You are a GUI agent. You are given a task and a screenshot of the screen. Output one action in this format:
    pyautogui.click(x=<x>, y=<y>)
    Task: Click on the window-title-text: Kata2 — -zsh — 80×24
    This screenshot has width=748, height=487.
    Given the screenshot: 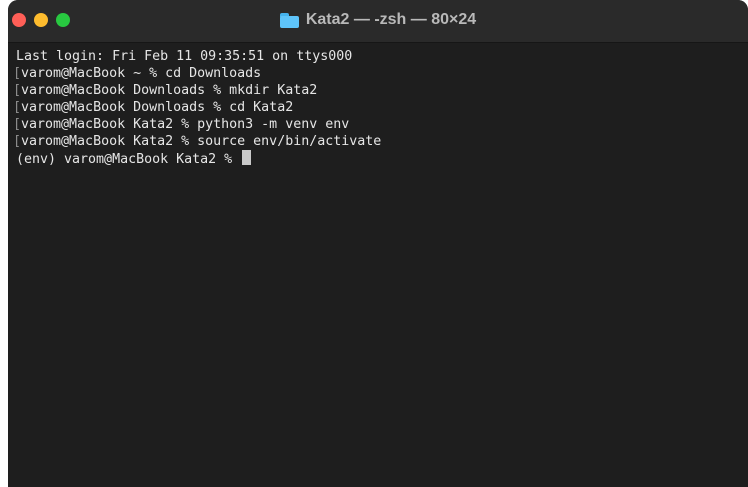 What is the action you would take?
    pyautogui.click(x=391, y=19)
    